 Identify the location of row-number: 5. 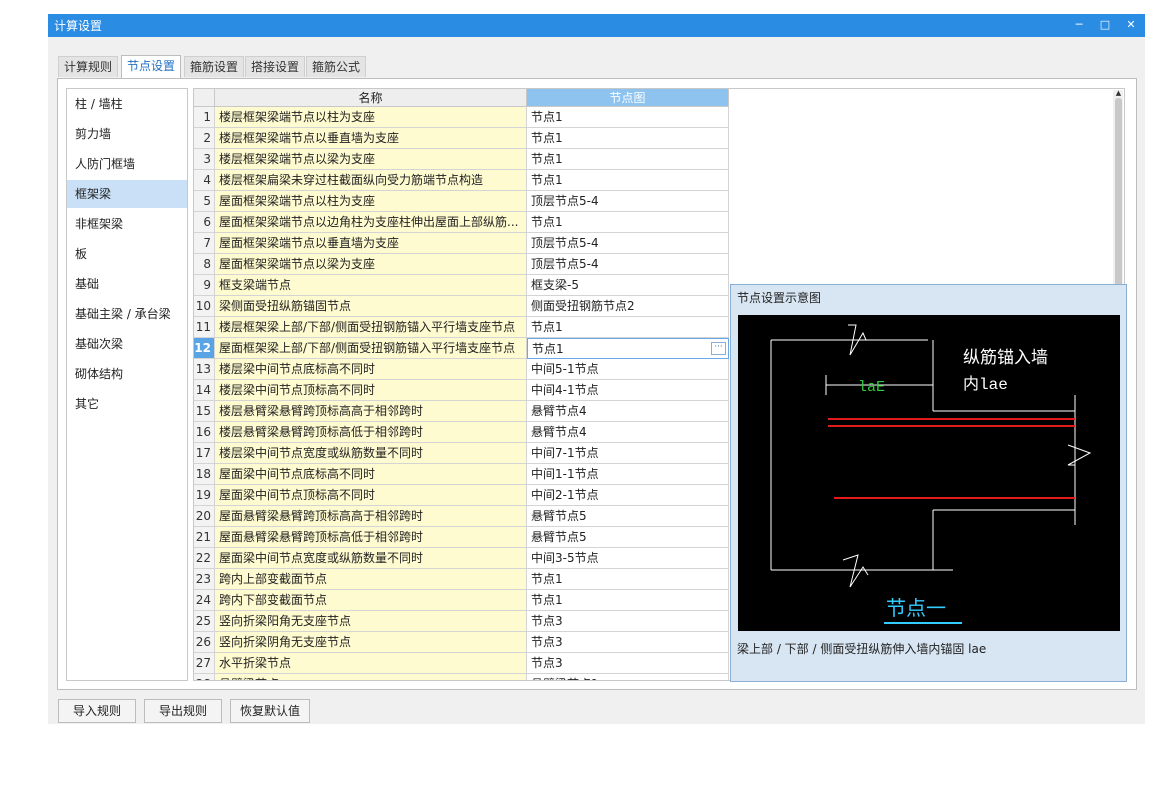
(204, 201).